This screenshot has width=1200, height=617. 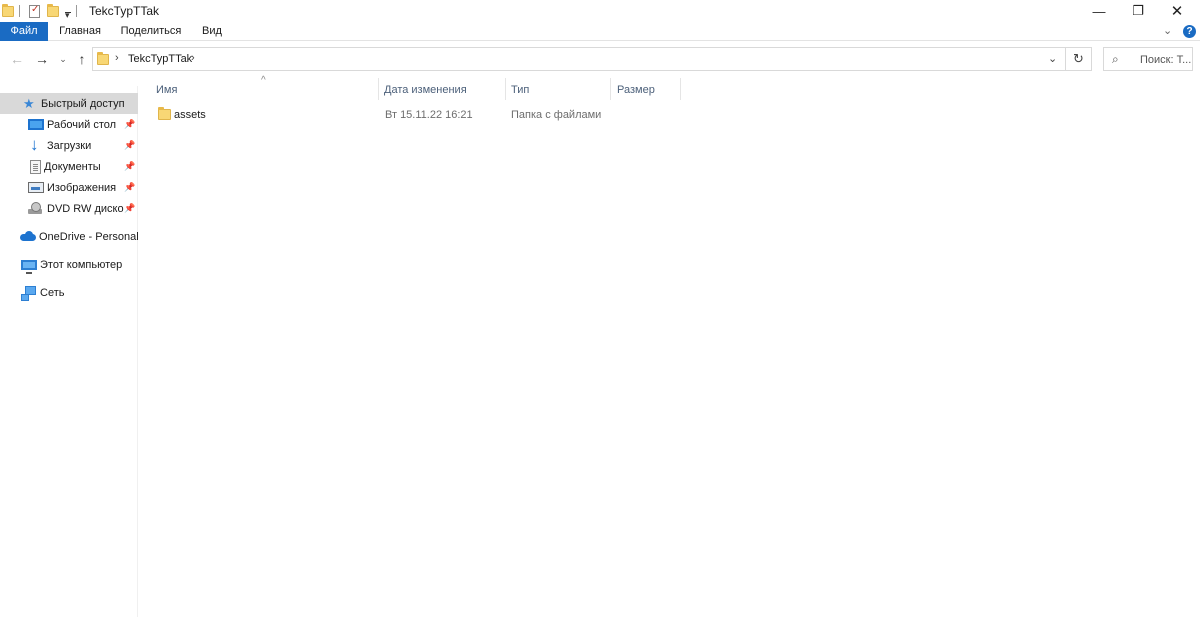 I want to click on forward-button: →, so click(x=42, y=59).